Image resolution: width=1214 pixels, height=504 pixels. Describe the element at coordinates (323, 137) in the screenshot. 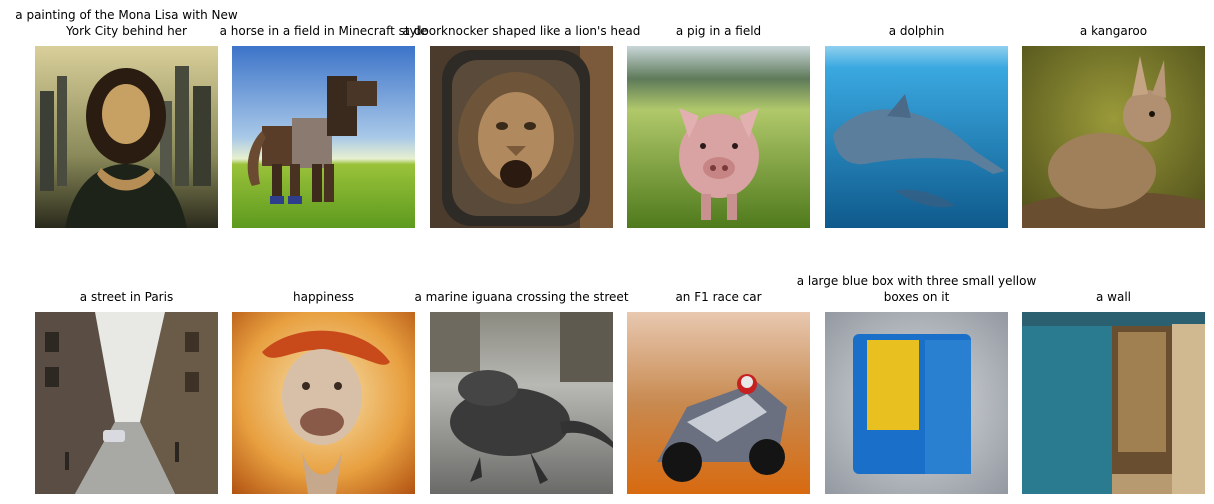

I see `minecraft-horse-image` at that location.